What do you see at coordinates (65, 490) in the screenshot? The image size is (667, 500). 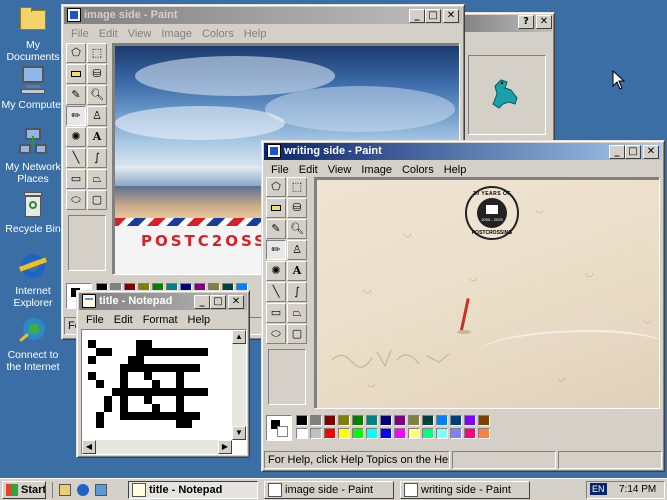 I see `show-desktop-icon` at bounding box center [65, 490].